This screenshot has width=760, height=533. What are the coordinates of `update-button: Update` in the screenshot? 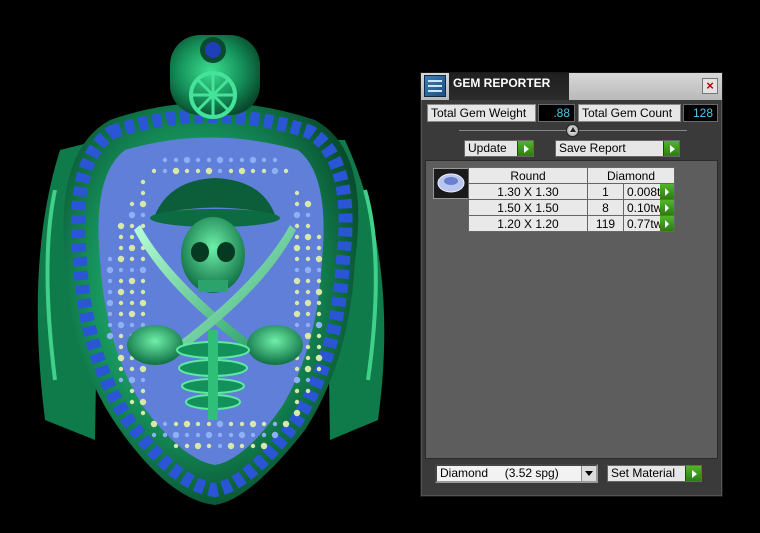 It's located at (499, 148).